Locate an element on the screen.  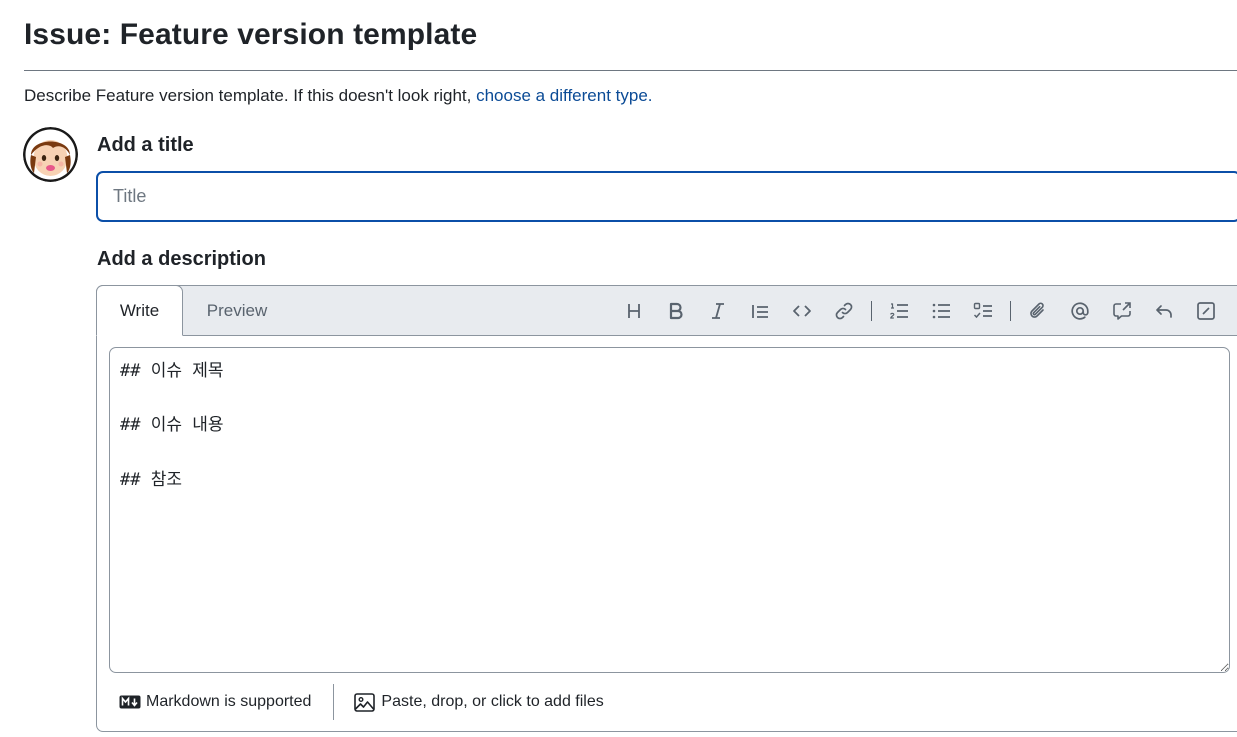
link-button is located at coordinates (844, 311).